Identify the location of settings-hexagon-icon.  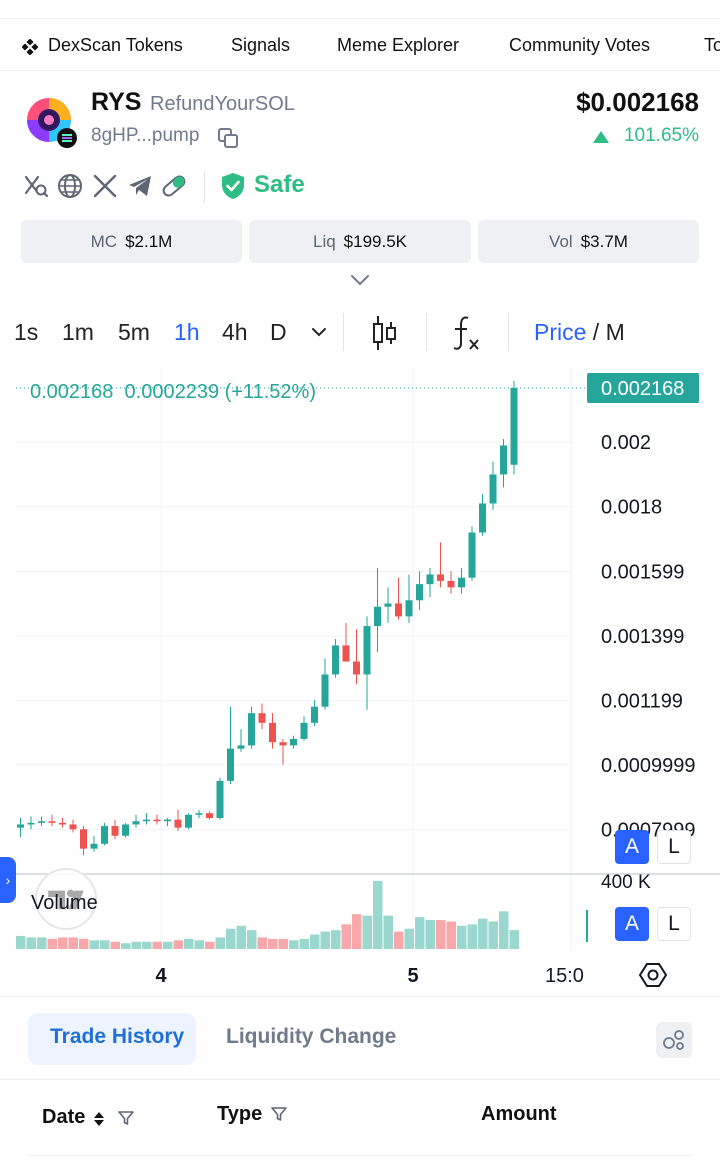
(653, 975).